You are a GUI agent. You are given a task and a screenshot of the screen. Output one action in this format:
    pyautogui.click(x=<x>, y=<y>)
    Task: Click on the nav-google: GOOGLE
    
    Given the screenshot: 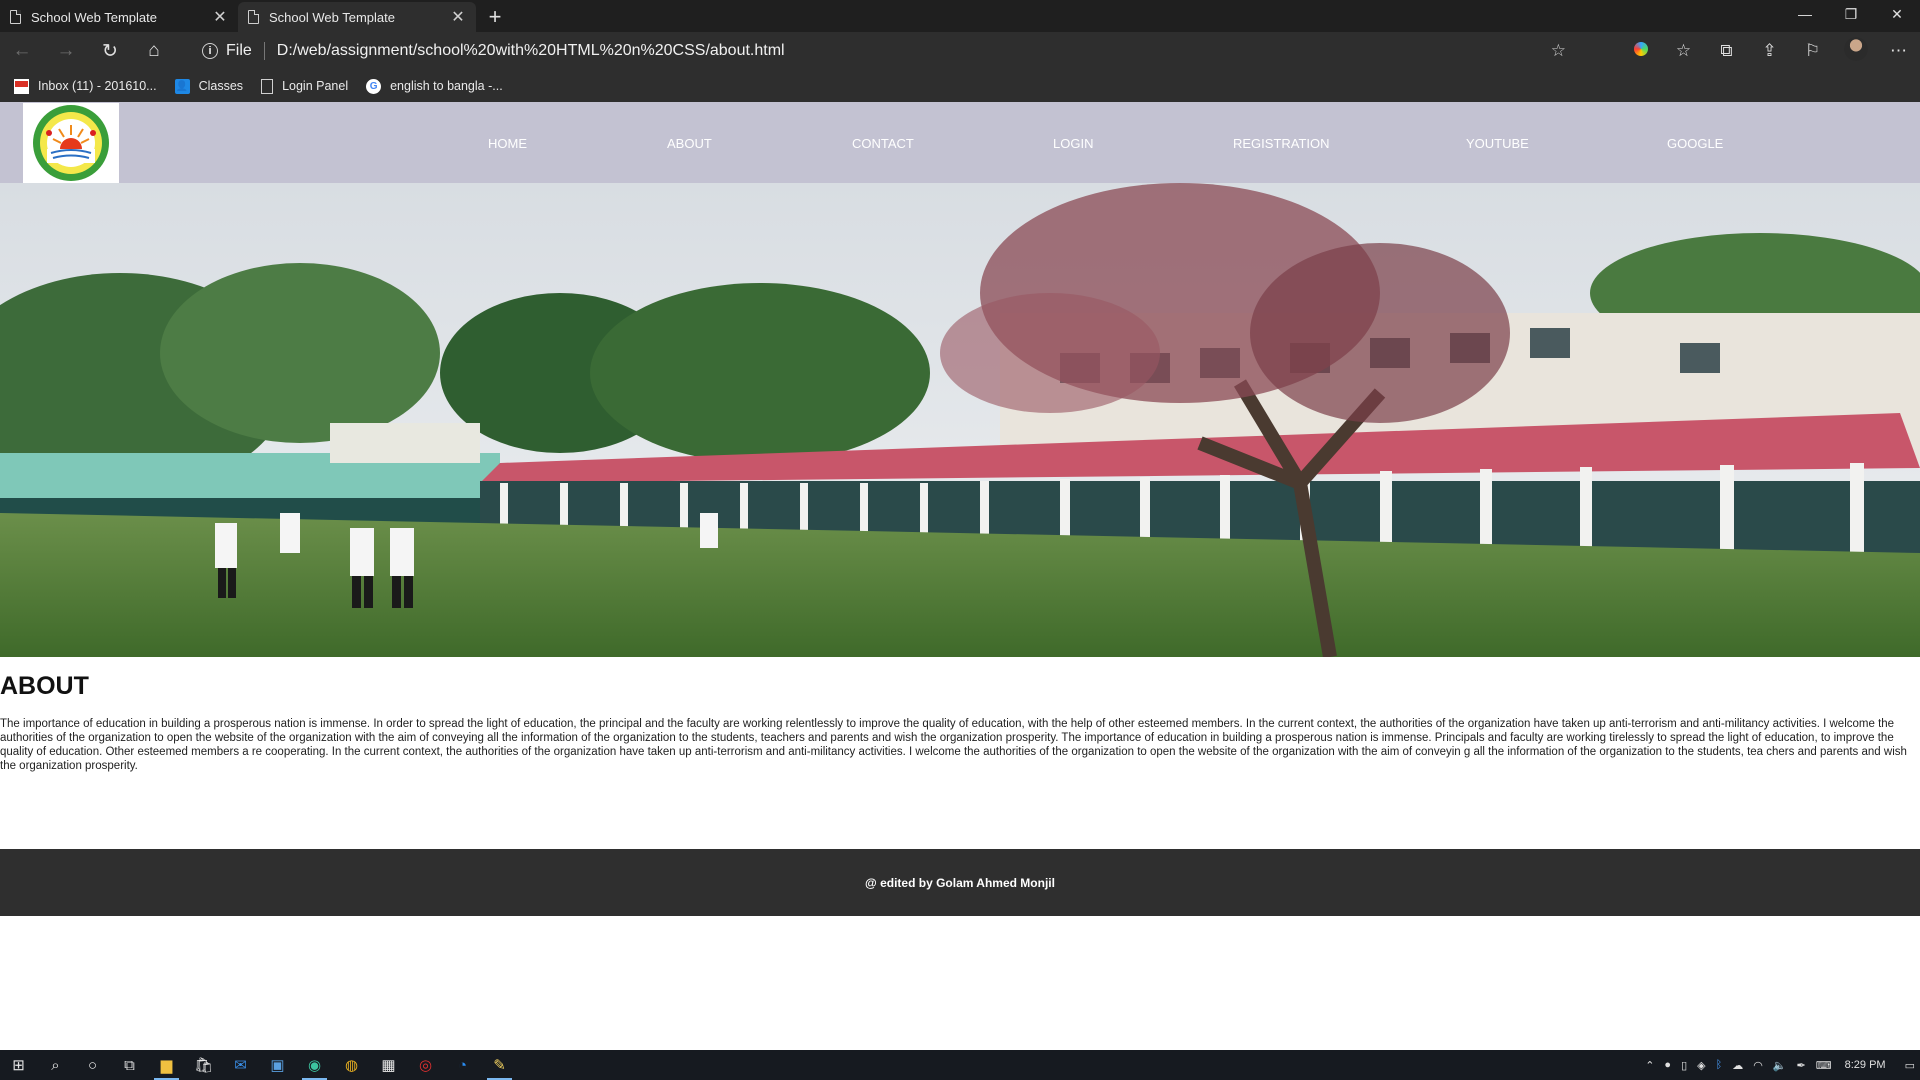 What is the action you would take?
    pyautogui.click(x=1695, y=143)
    